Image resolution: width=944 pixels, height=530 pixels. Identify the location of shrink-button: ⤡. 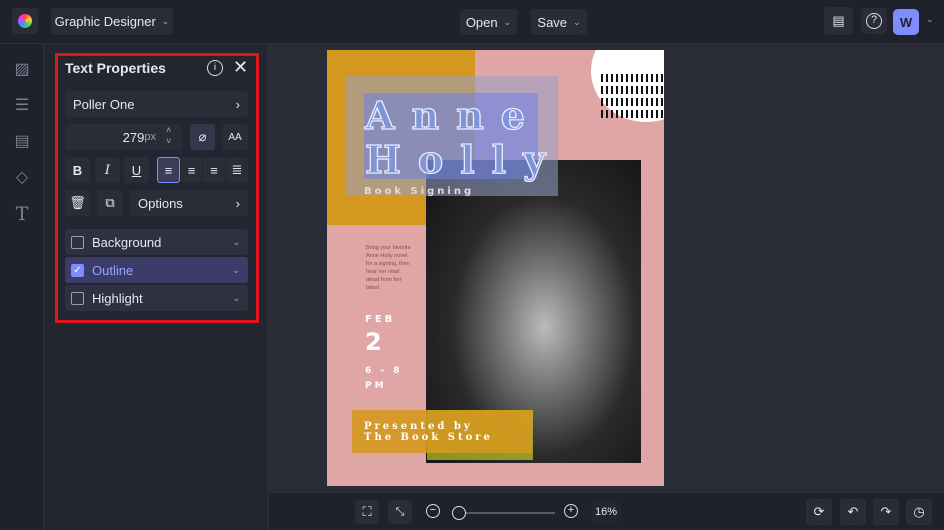
(400, 512).